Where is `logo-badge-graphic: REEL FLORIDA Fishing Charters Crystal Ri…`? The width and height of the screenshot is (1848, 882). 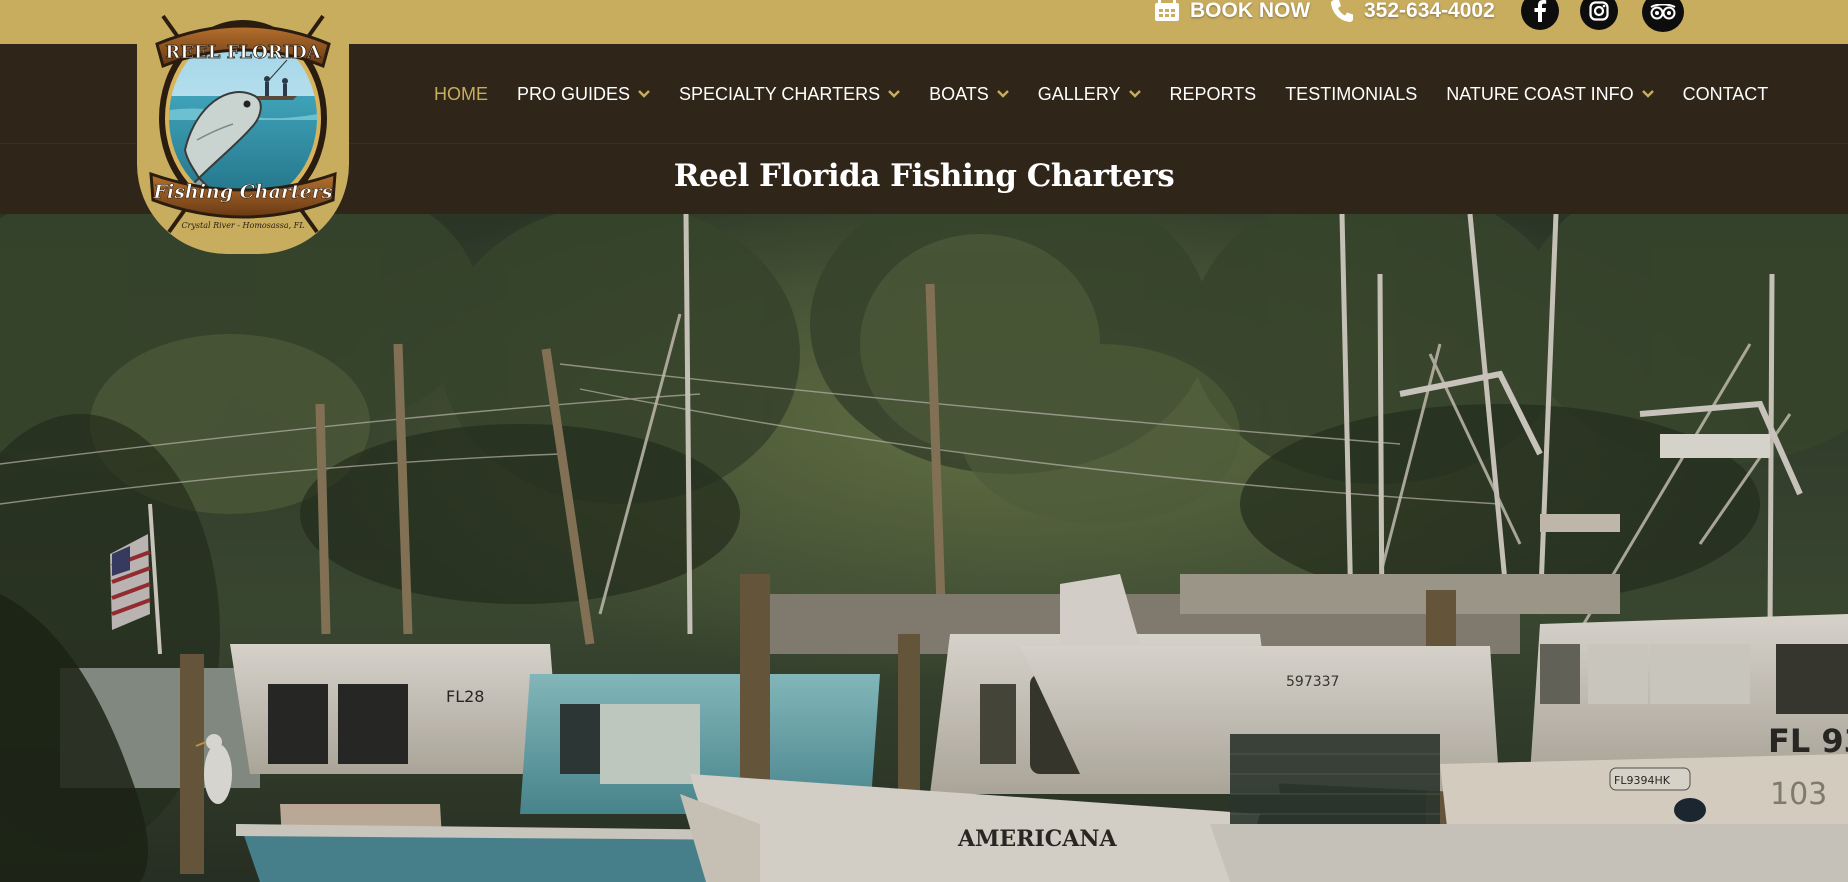
logo-badge-graphic: REEL FLORIDA Fishing Charters Crystal Ri… is located at coordinates (243, 124).